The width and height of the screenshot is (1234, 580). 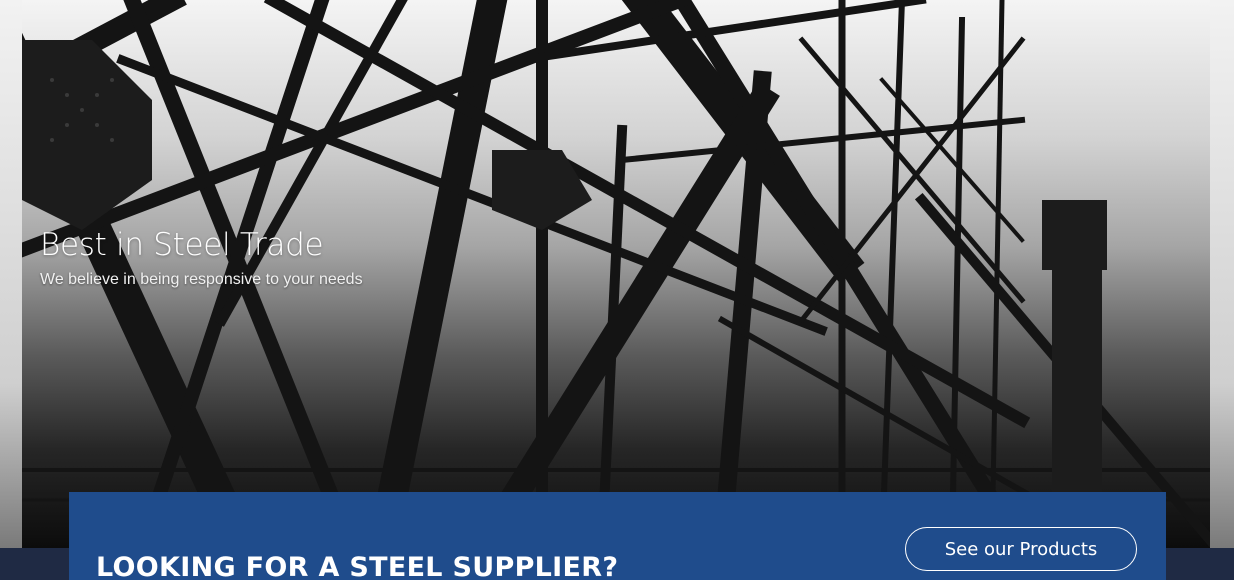 I want to click on hero-title: Best in Steel Trade, so click(x=182, y=245).